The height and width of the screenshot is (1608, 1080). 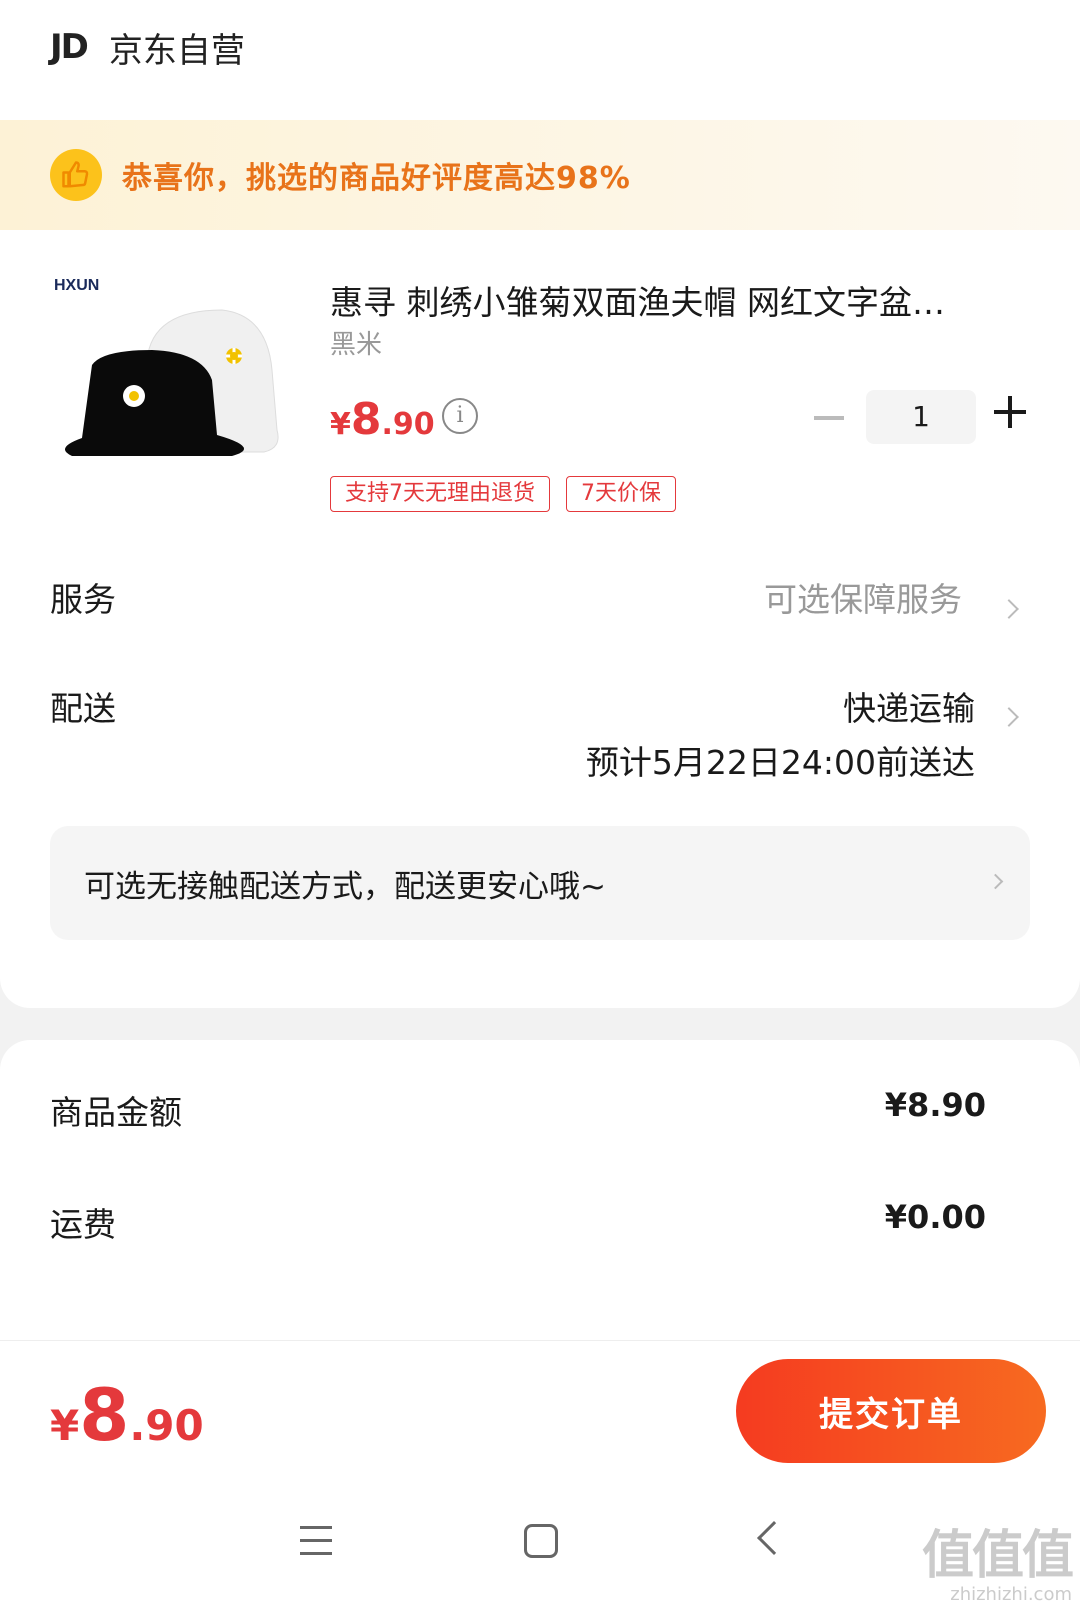 I want to click on total-currency: ¥, so click(x=65, y=1425).